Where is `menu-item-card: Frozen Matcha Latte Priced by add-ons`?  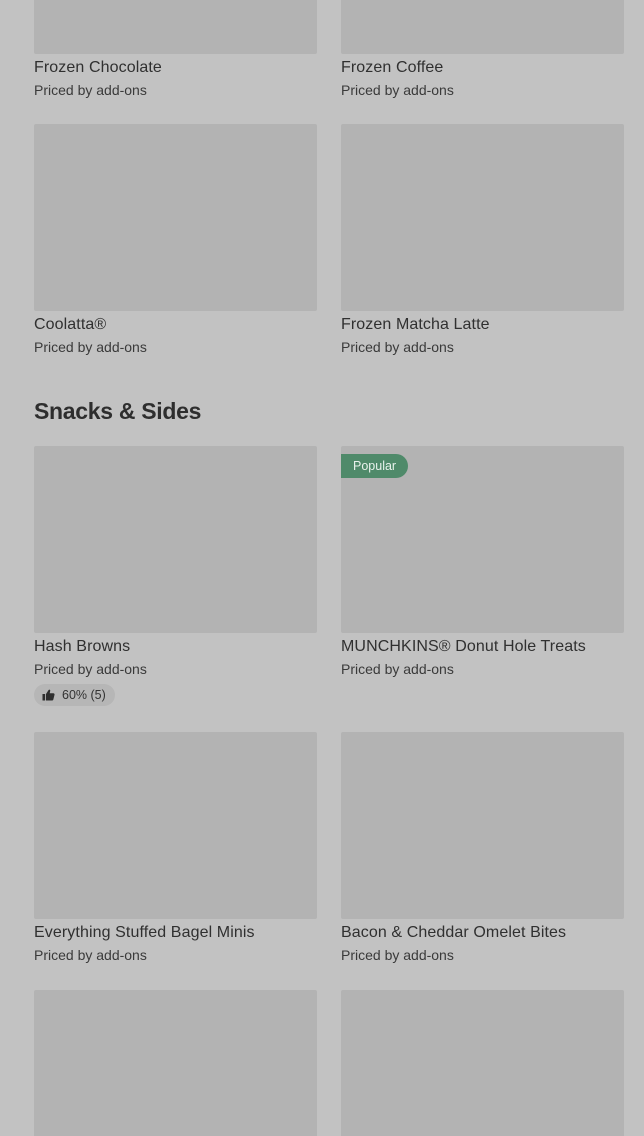 menu-item-card: Frozen Matcha Latte Priced by add-ons is located at coordinates (482, 240).